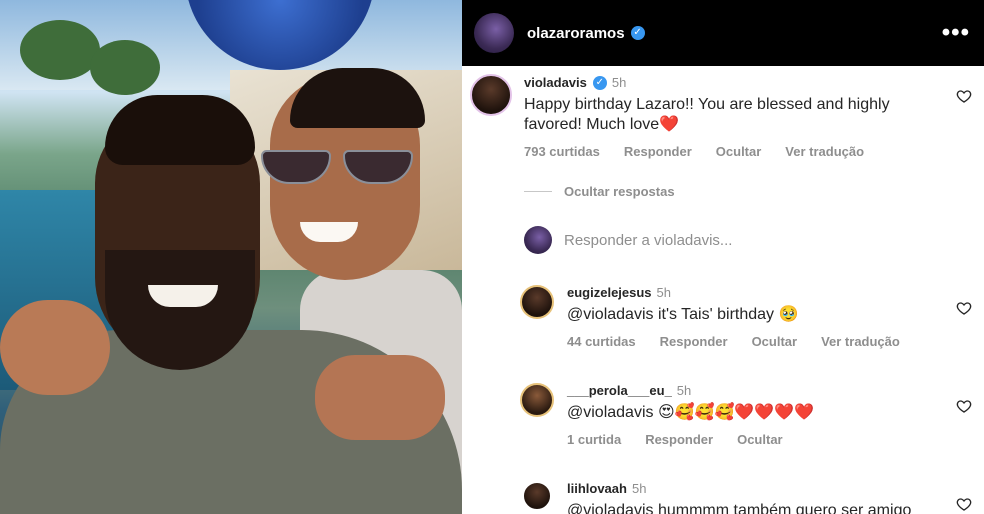 The height and width of the screenshot is (514, 984). Describe the element at coordinates (576, 33) in the screenshot. I see `post-author-username: olazaroramos` at that location.